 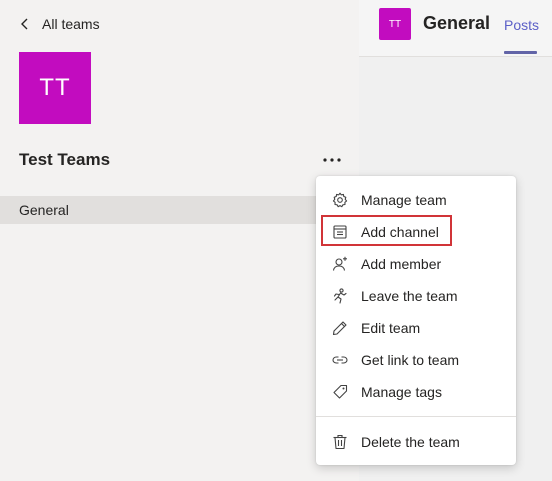 I want to click on menu-item-leave-team: Leave the team, so click(x=416, y=296).